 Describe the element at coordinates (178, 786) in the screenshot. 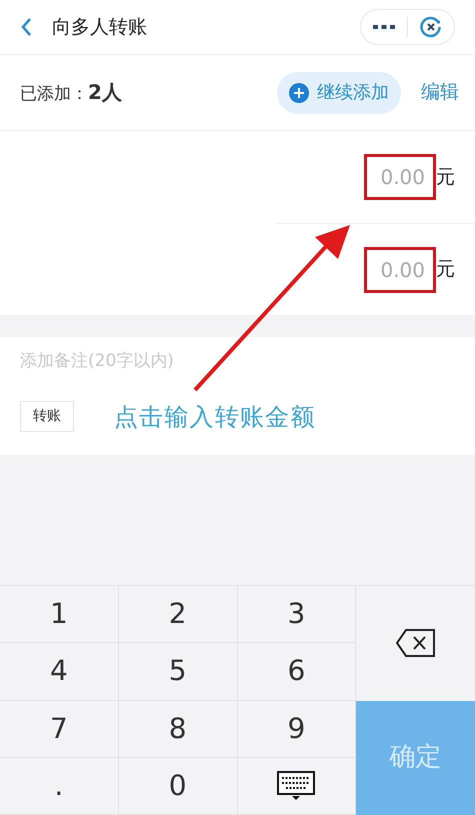

I see `keypad-key: 0` at that location.